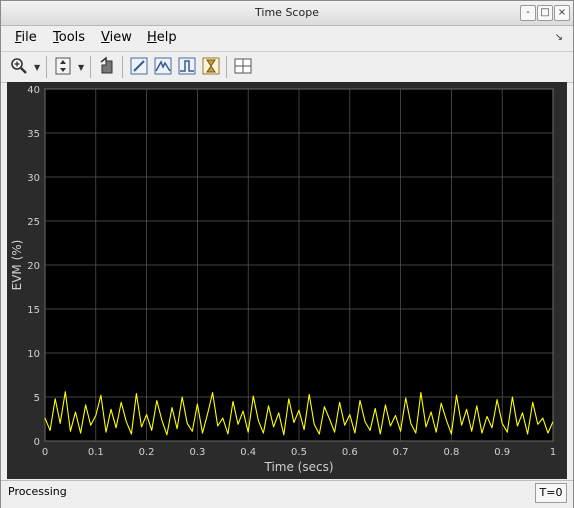 The width and height of the screenshot is (574, 508). What do you see at coordinates (33, 310) in the screenshot?
I see `y-tick-label: 15` at bounding box center [33, 310].